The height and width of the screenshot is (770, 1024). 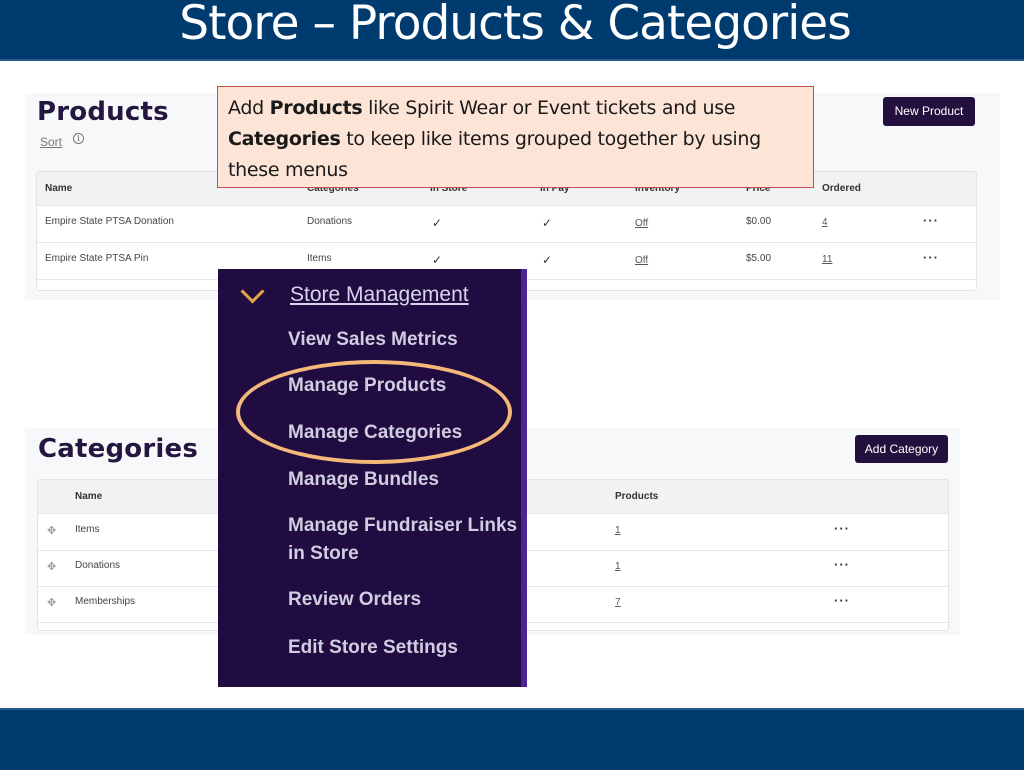 I want to click on products-title: Products, so click(x=103, y=112).